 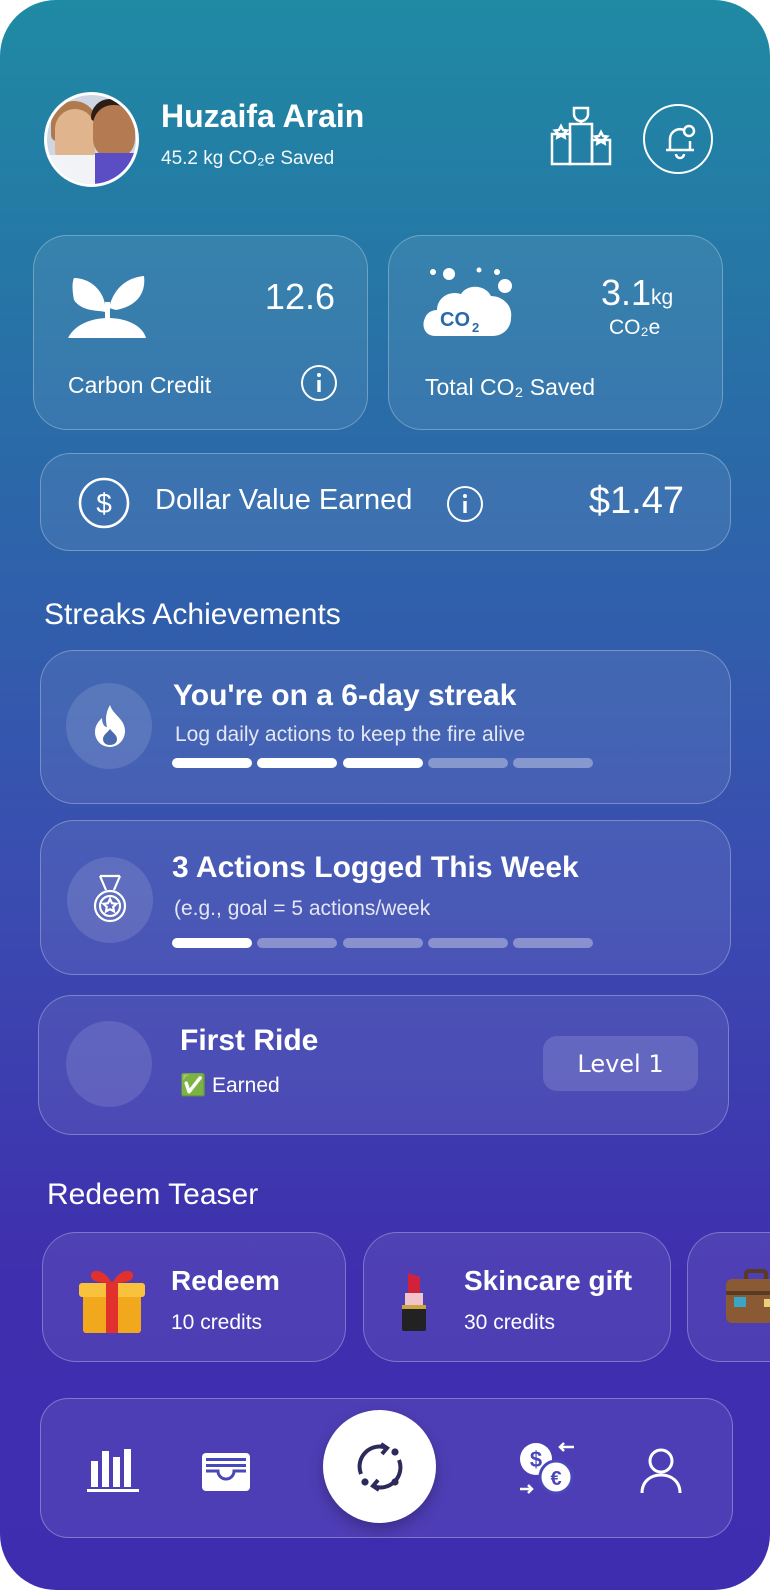 I want to click on redeem-title: Redeem, so click(x=225, y=1280).